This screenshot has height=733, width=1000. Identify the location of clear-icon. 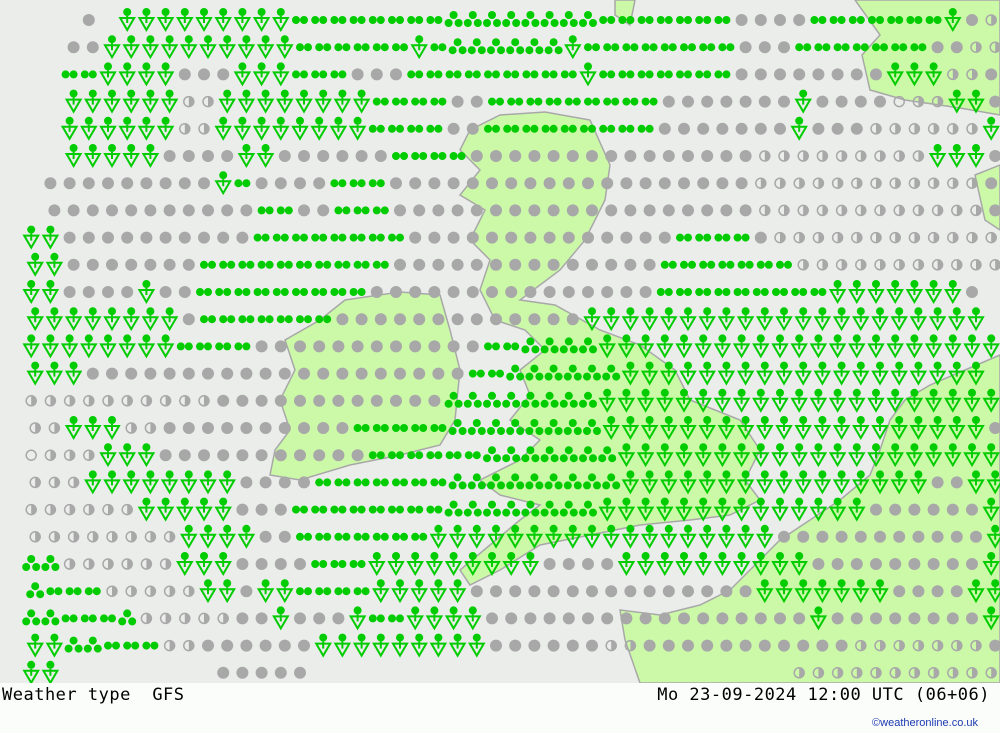
(899, 101).